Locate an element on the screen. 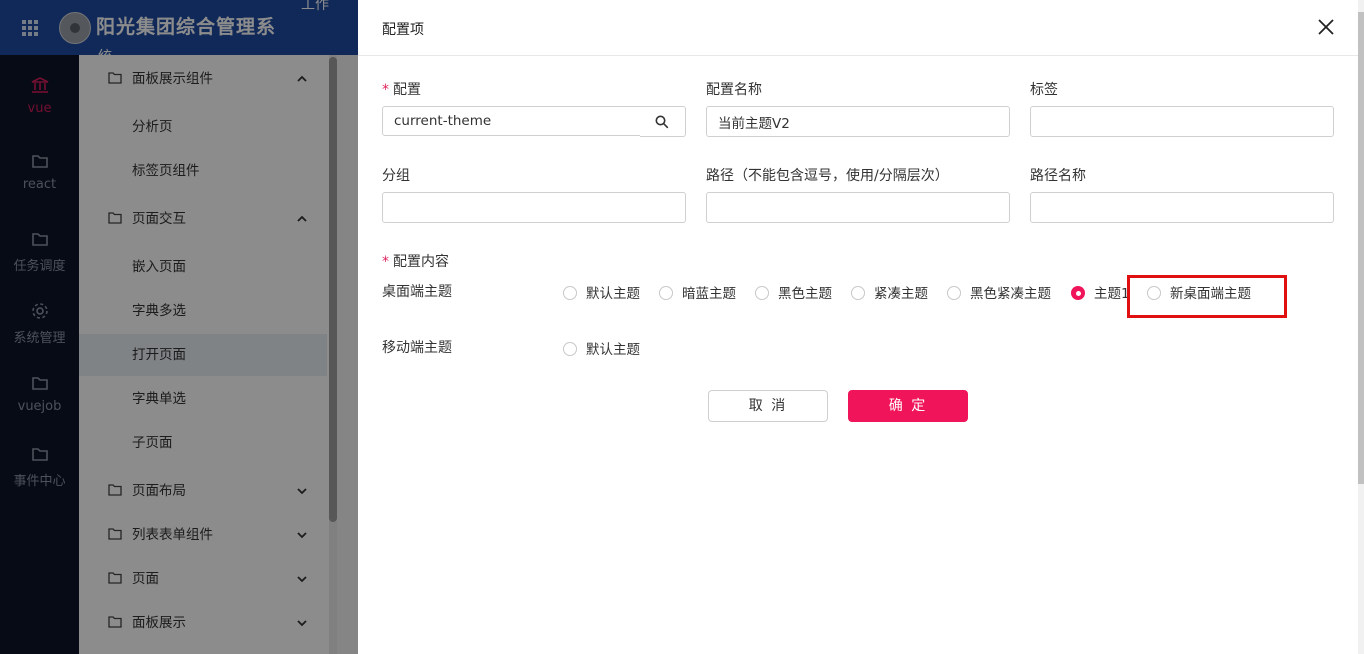 This screenshot has height=654, width=1364. mobile-theme-label: 移动端主题 is located at coordinates (417, 348).